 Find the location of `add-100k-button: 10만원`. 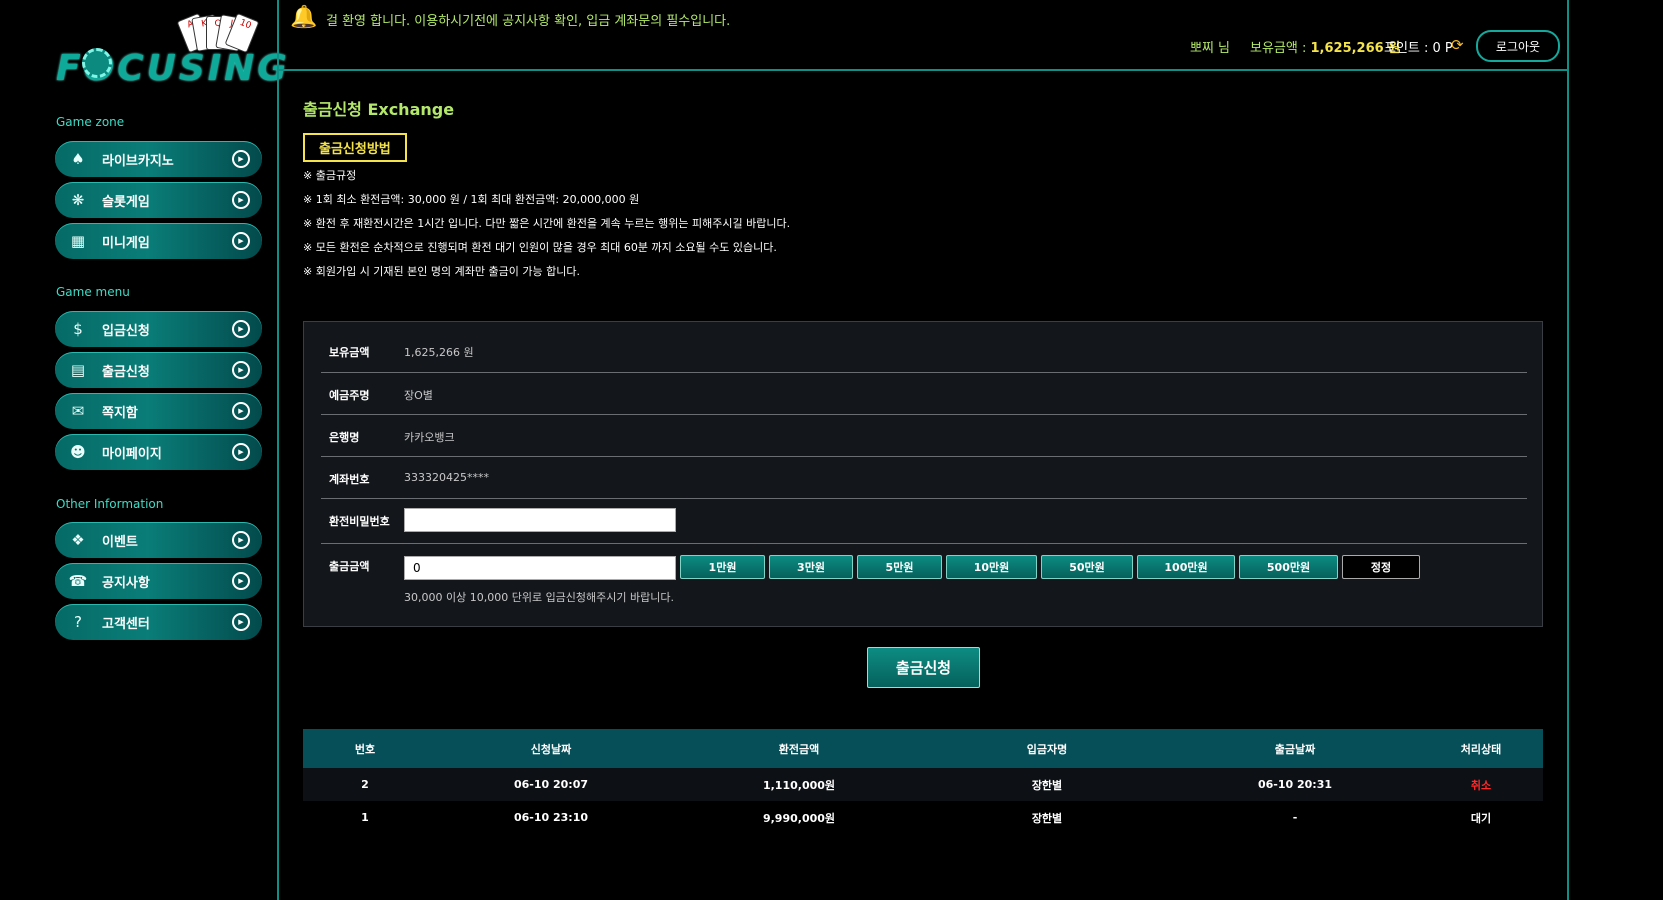

add-100k-button: 10만원 is located at coordinates (991, 567).